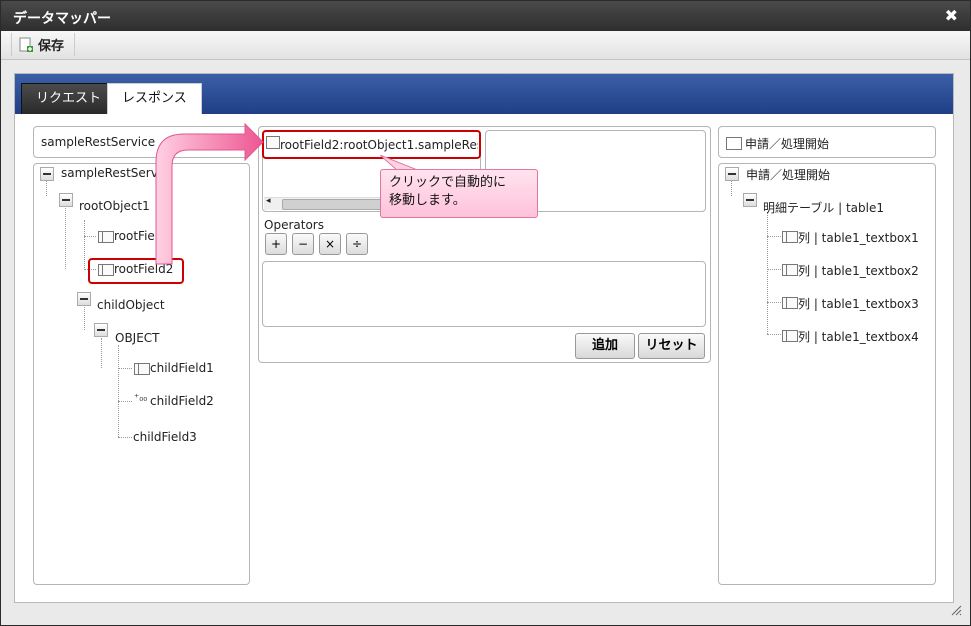 This screenshot has height=626, width=971. Describe the element at coordinates (671, 346) in the screenshot. I see `reset-button: リセット` at that location.